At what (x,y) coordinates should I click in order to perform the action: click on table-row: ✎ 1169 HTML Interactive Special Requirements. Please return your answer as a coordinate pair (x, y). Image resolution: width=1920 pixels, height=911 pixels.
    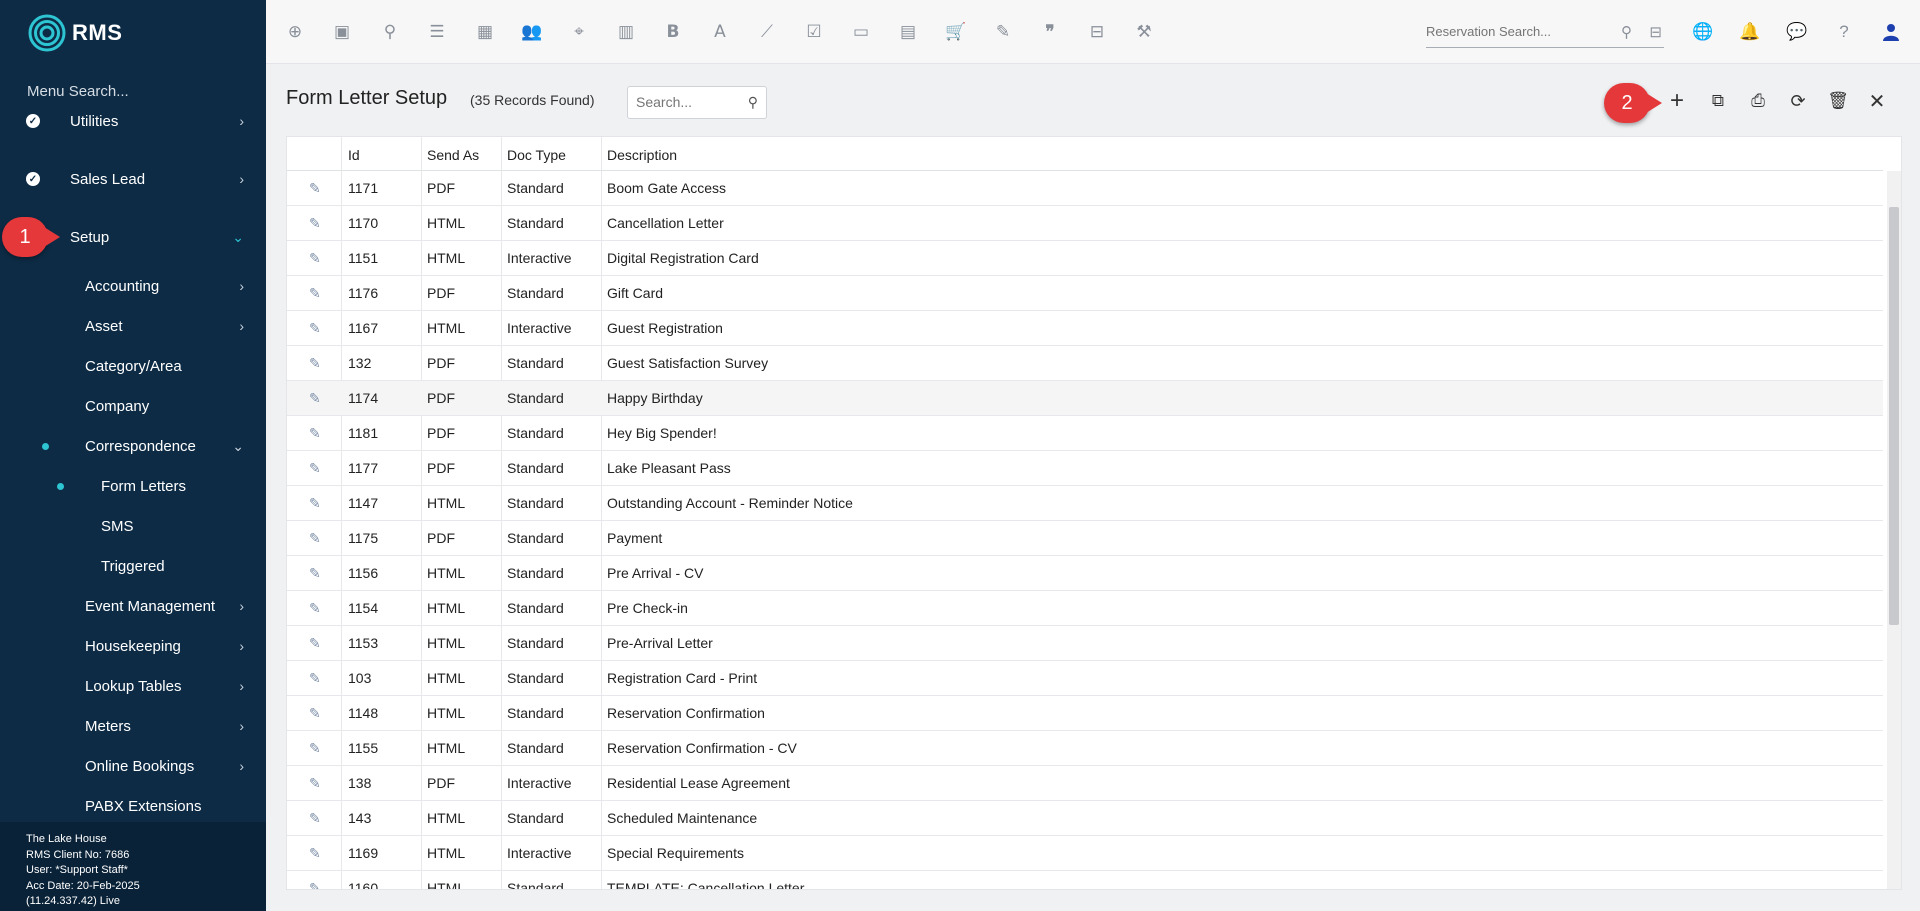
    Looking at the image, I should click on (1085, 853).